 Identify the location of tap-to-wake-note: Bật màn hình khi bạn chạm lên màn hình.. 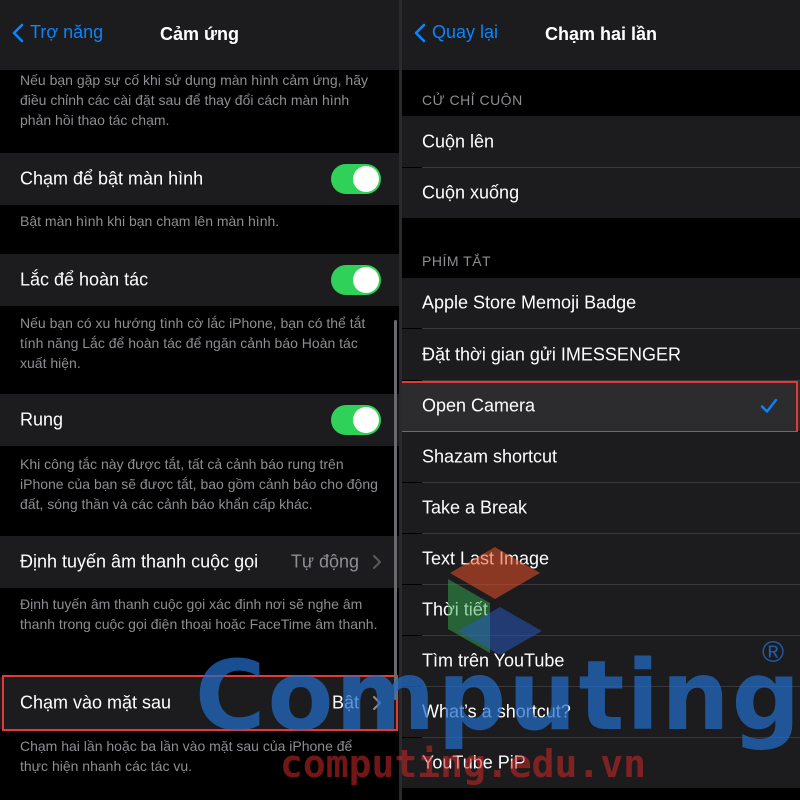
(150, 221).